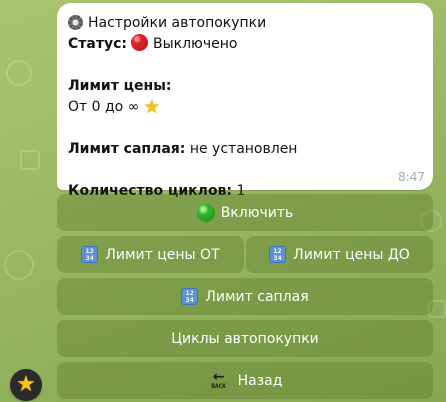  I want to click on price-limit-to-button: 12 34 Лимит цены ДО, so click(339, 254).